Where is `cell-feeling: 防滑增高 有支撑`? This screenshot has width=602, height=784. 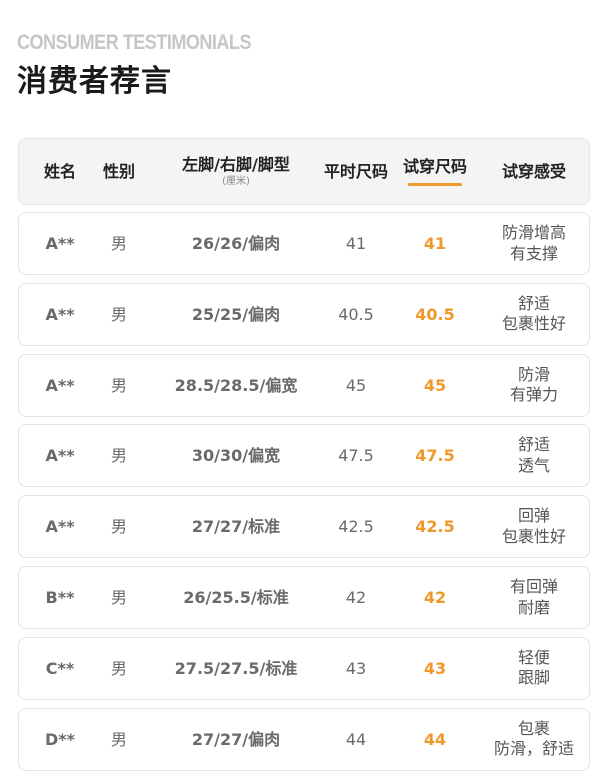
cell-feeling: 防滑增高 有支撑 is located at coordinates (534, 243).